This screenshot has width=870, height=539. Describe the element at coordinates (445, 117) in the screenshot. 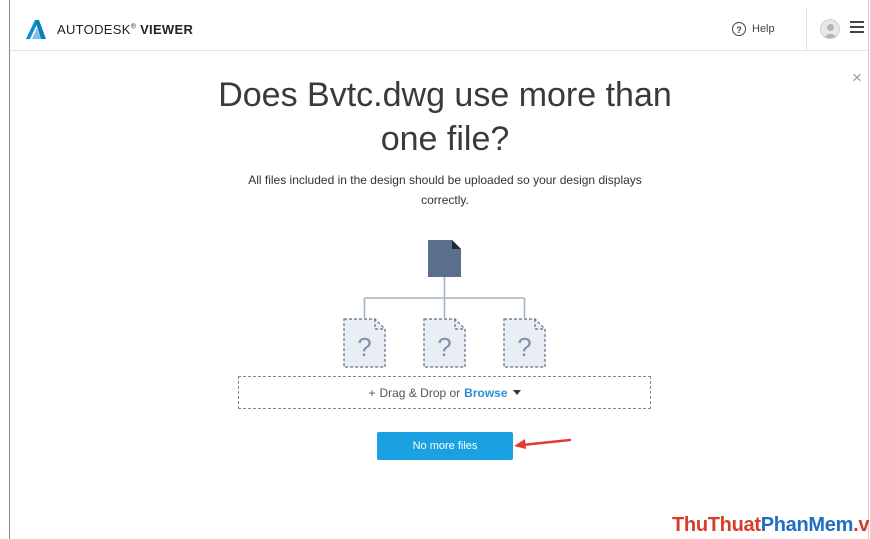

I see `dialog-title: Does Bvtc.dwg use more than one file?` at that location.